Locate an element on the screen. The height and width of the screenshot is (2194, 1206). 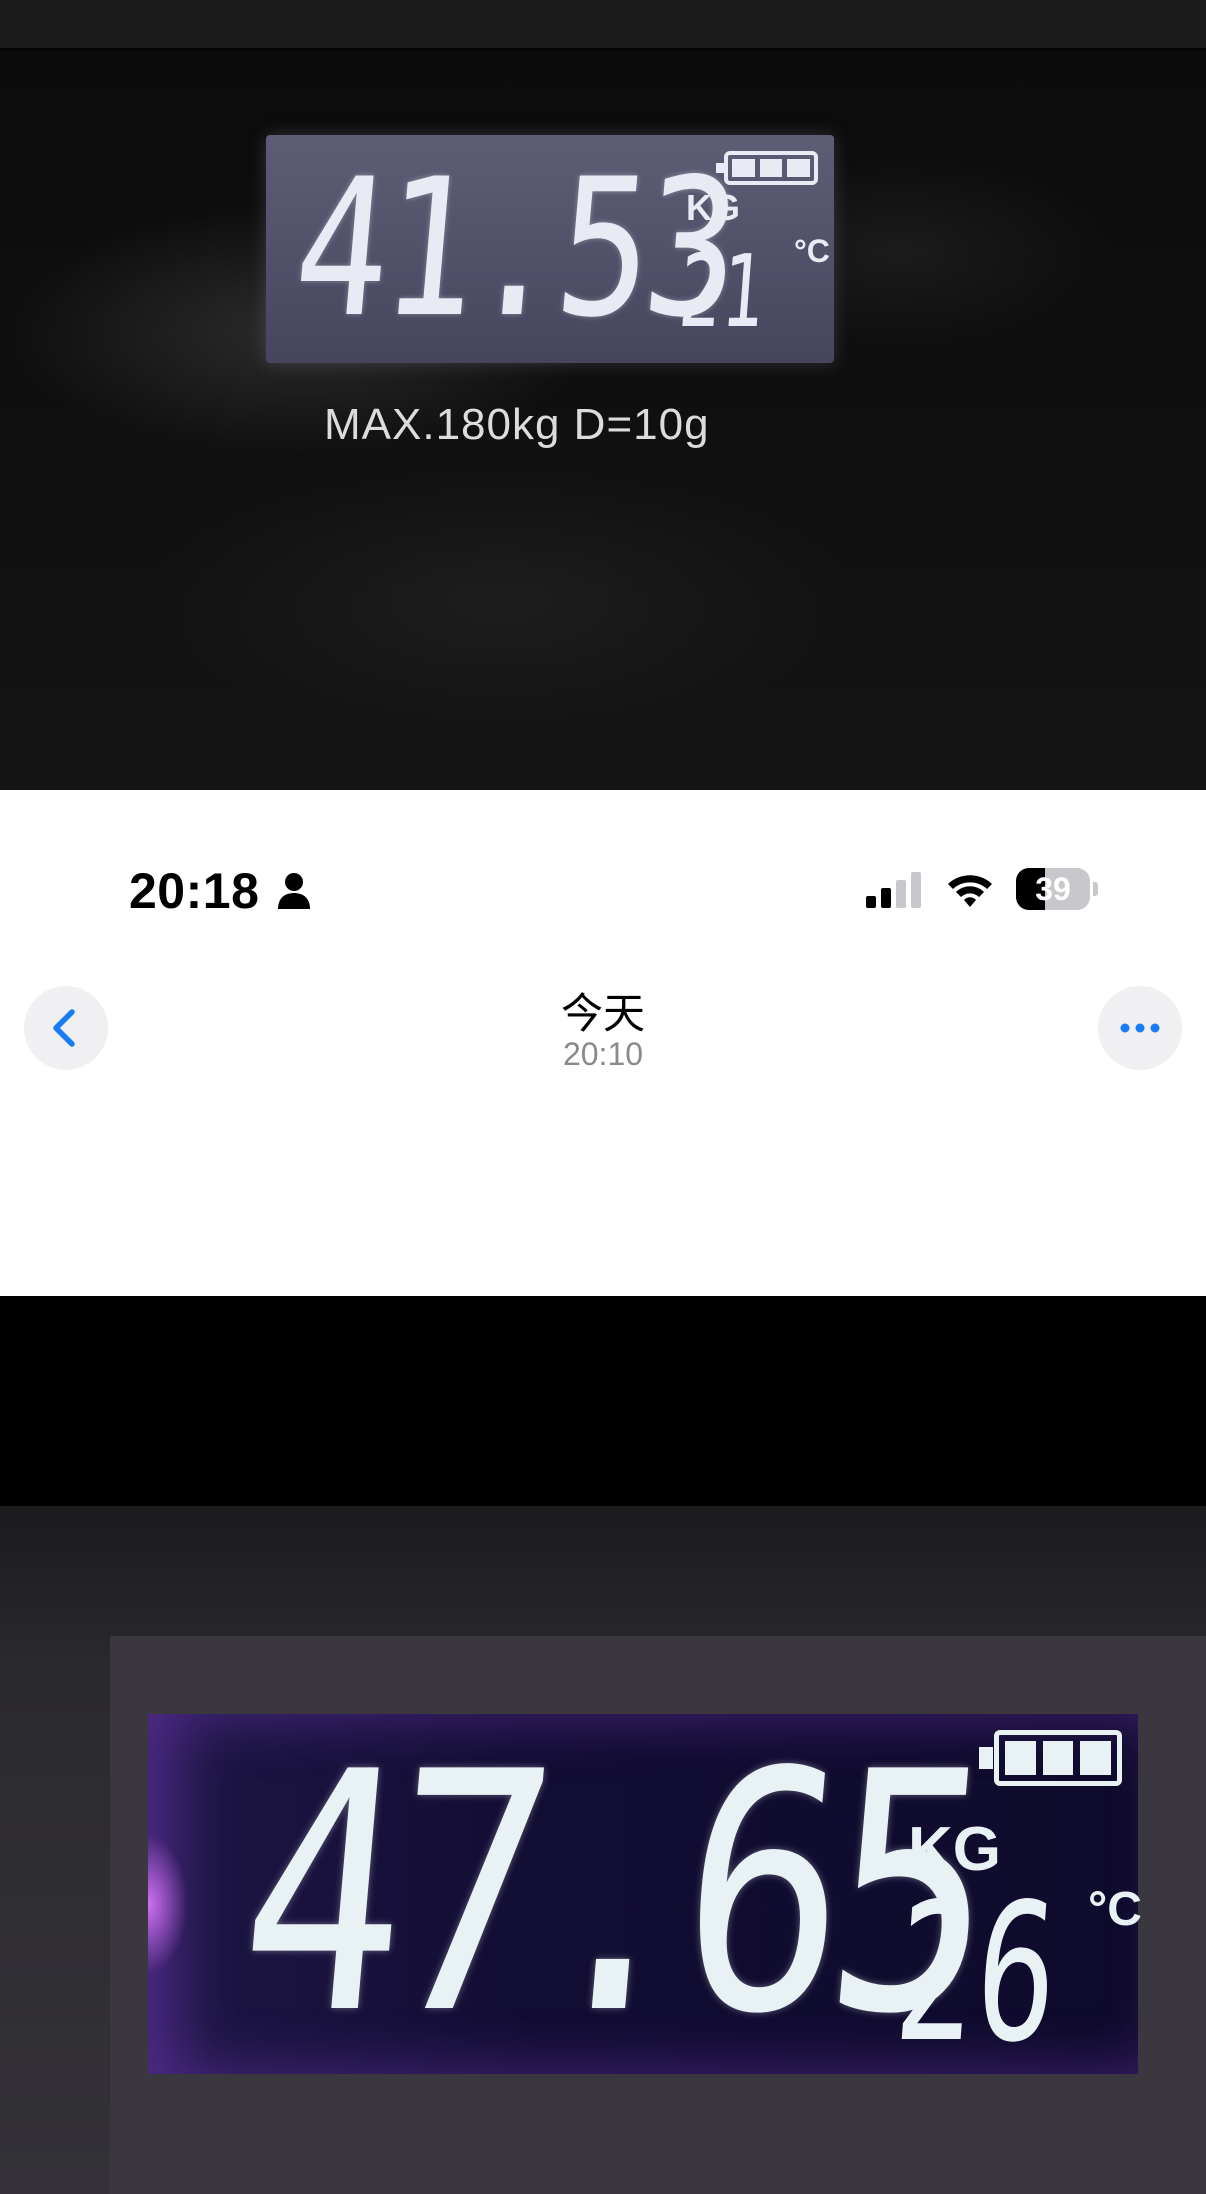
ellipsis-icon is located at coordinates (1140, 1028).